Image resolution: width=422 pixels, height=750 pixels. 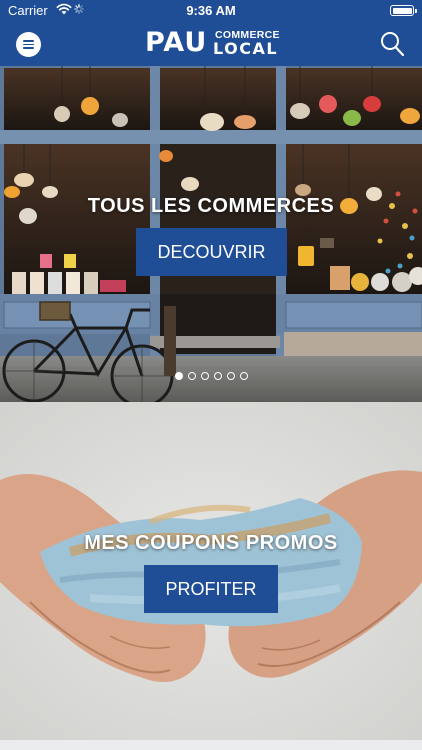 What do you see at coordinates (28, 41) in the screenshot?
I see `menu-icon` at bounding box center [28, 41].